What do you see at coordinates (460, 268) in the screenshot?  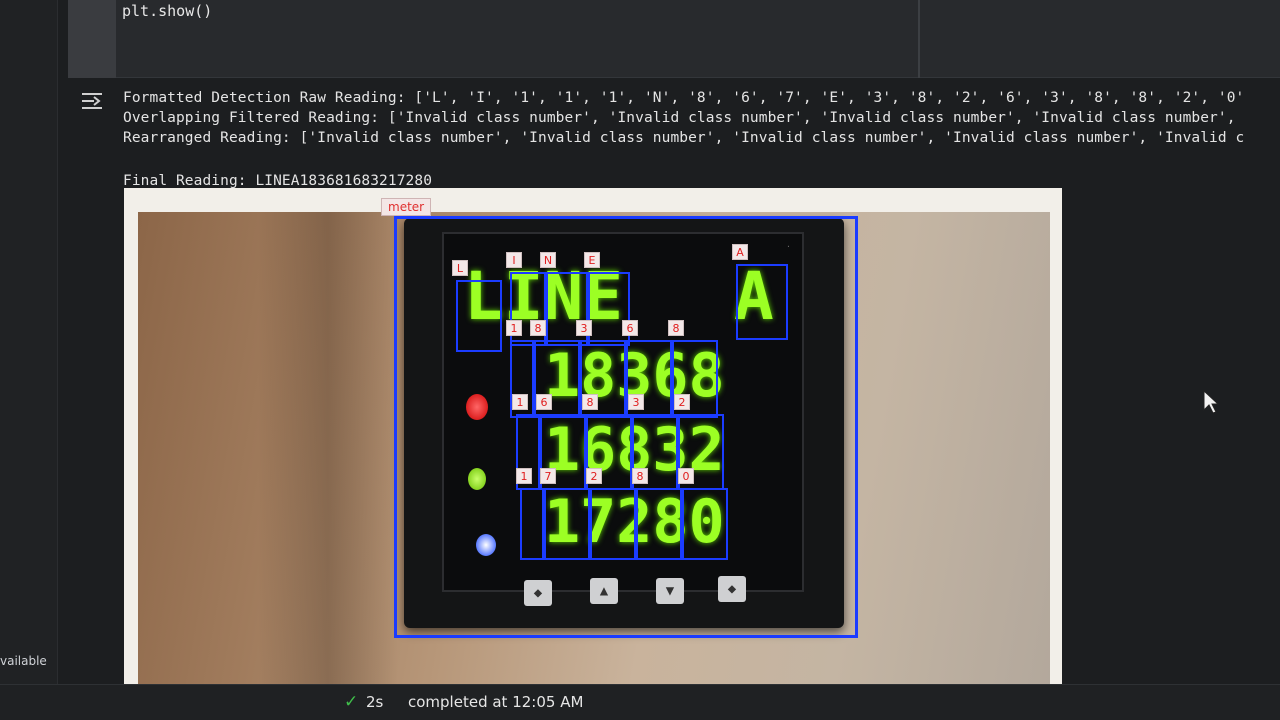 I see `detection-label: L` at bounding box center [460, 268].